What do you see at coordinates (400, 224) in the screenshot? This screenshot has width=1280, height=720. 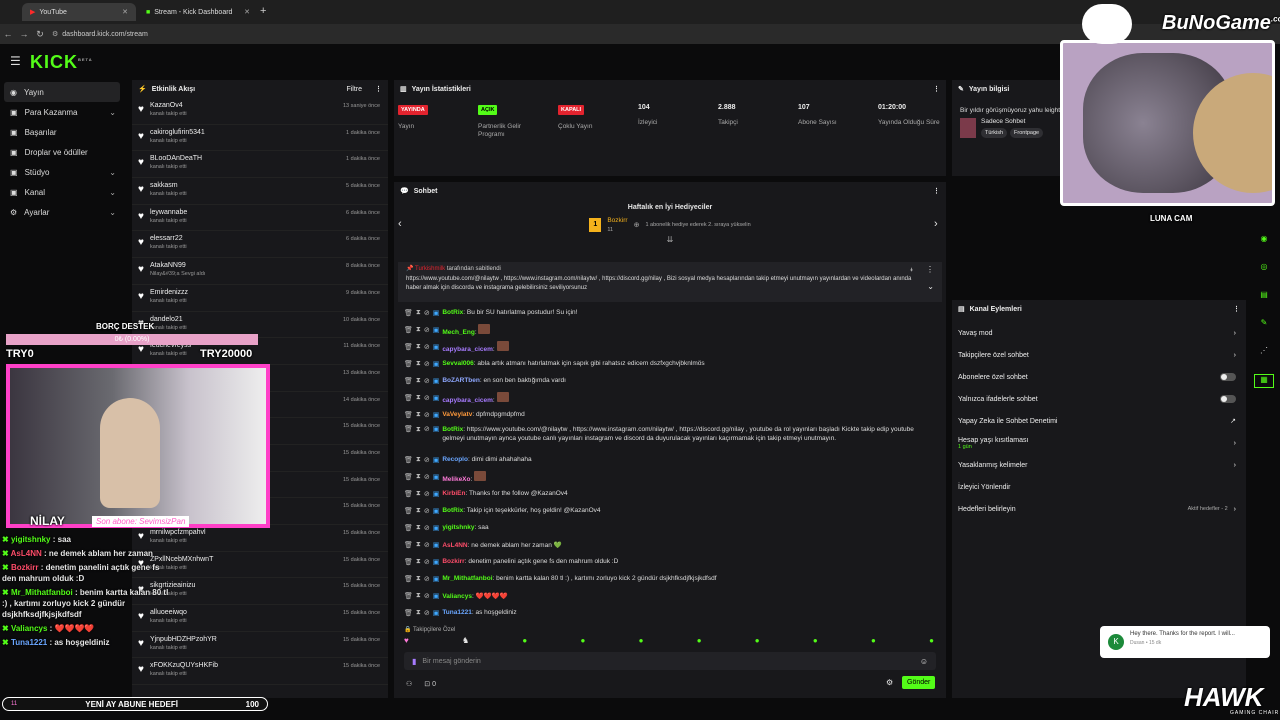 I see `prev-gifter-button: ‹` at bounding box center [400, 224].